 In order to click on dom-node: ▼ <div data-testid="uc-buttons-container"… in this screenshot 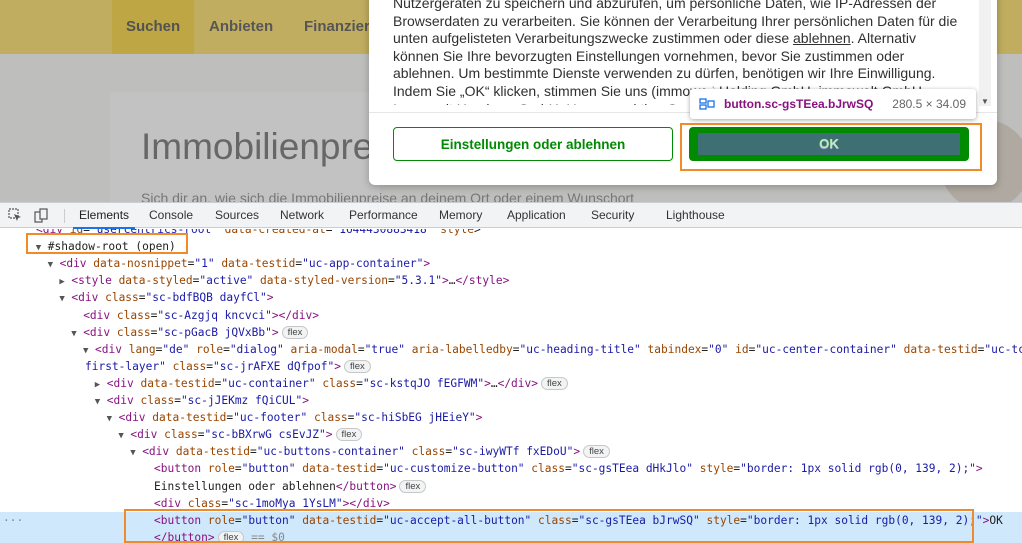, I will do `click(511, 451)`.